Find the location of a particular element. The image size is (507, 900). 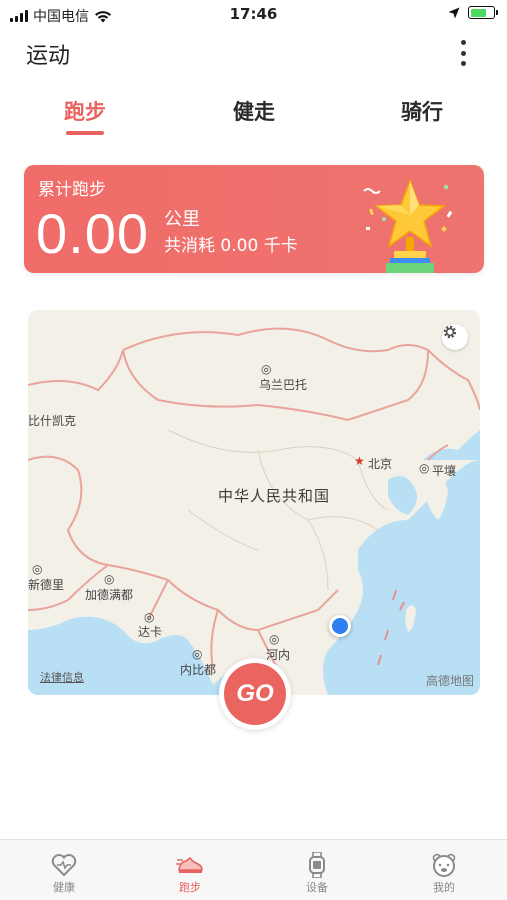

gear-icon is located at coordinates (450, 332).